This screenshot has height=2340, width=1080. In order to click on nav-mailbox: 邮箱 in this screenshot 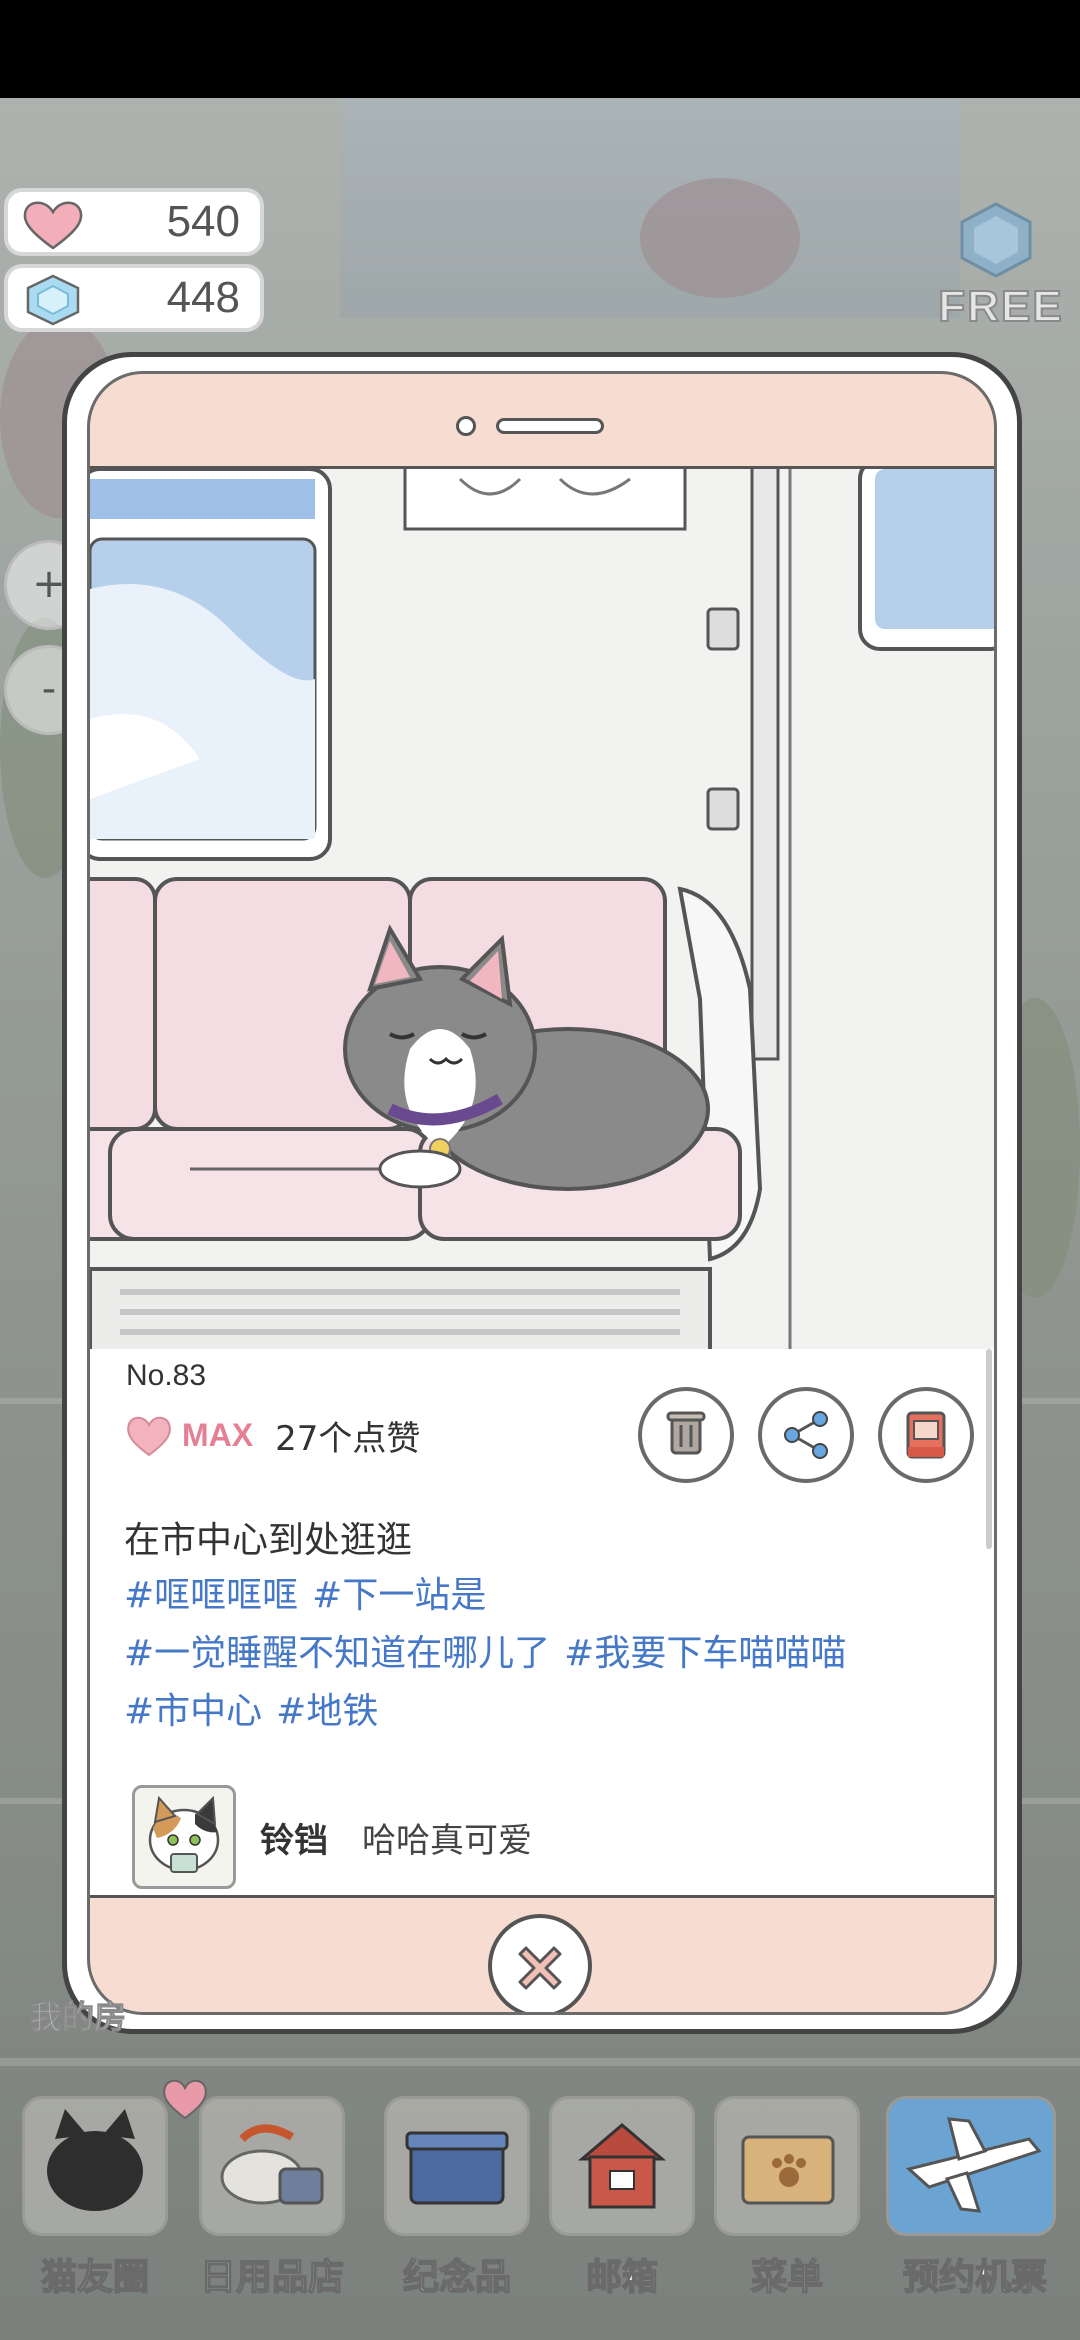, I will do `click(622, 2191)`.